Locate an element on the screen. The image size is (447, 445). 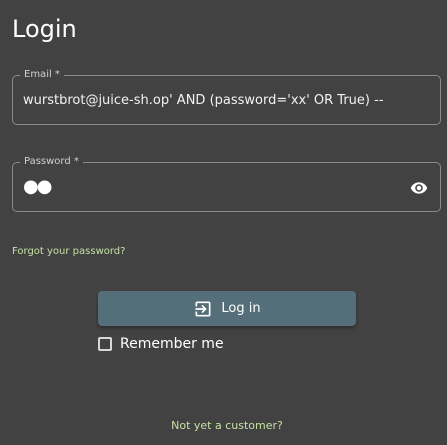
remember-me-checkbox: Remember me is located at coordinates (161, 344).